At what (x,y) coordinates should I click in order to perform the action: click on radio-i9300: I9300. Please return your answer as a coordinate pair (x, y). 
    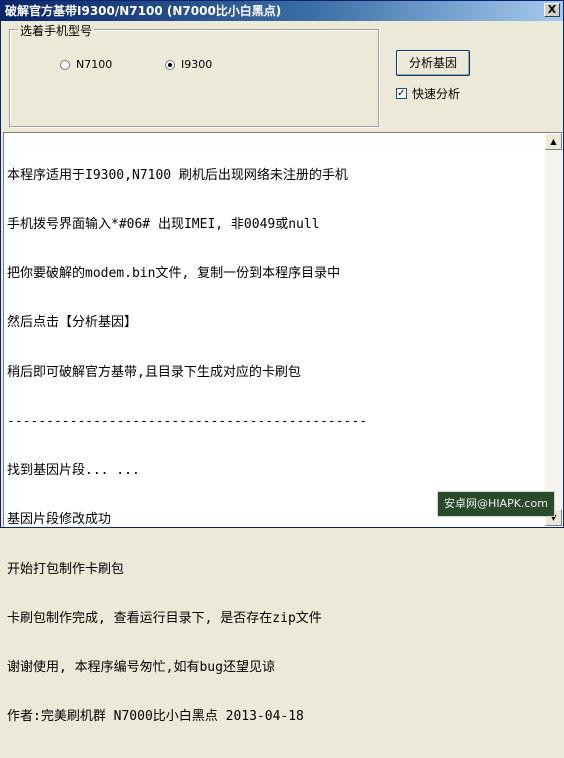
    Looking at the image, I should click on (188, 65).